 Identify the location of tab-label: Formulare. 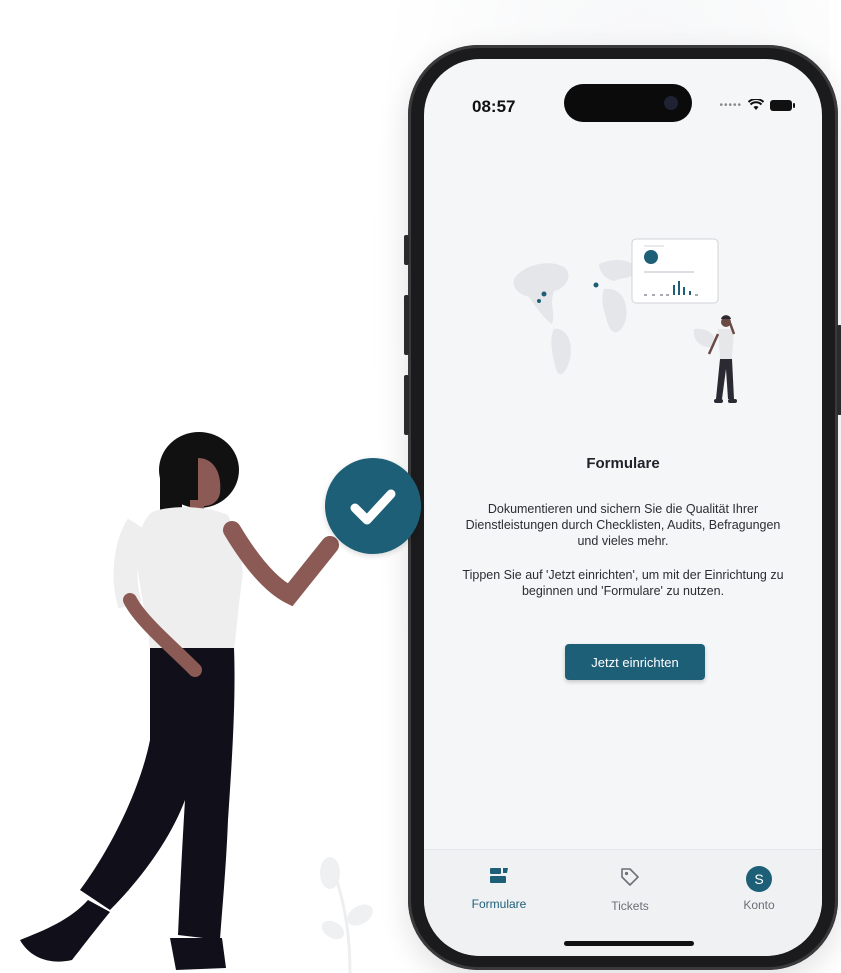
(499, 904).